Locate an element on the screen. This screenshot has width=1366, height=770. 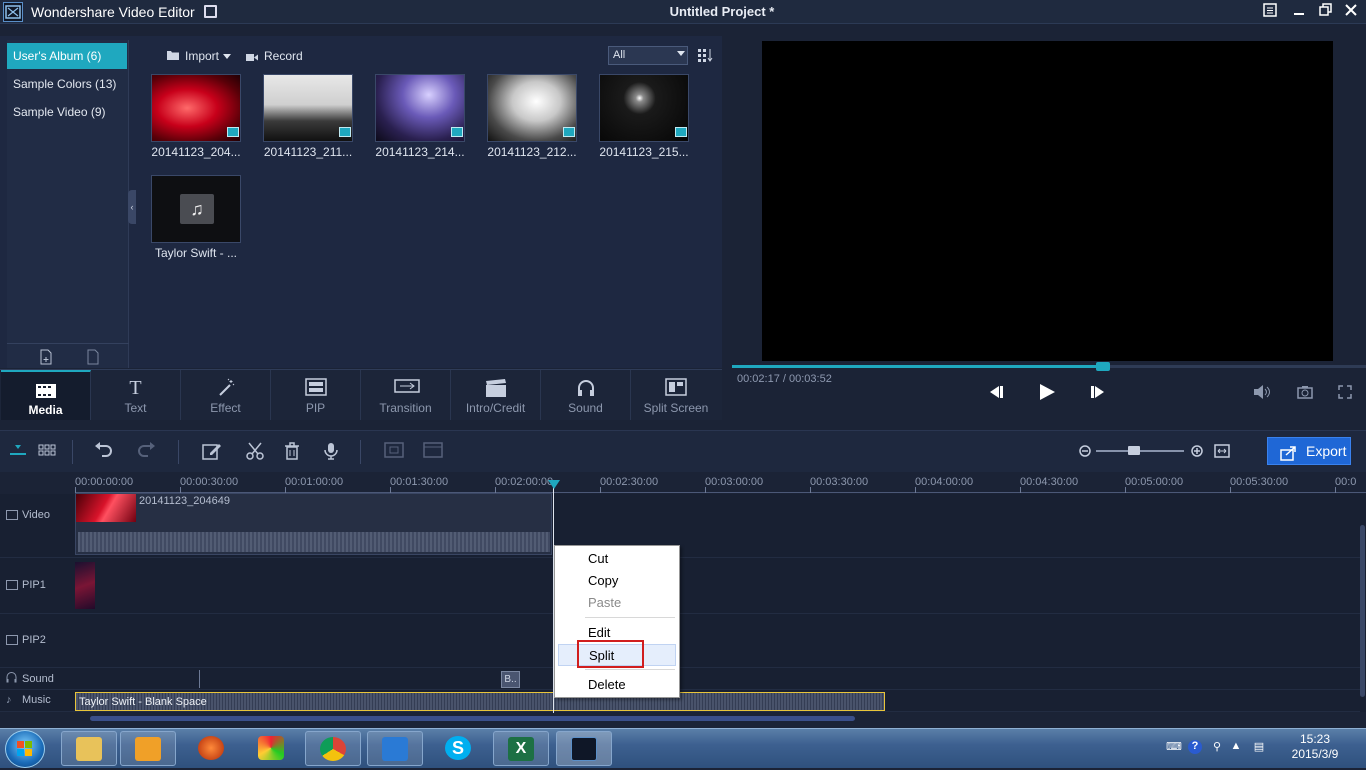
vertical-scrollbar is located at coordinates (1362, 611).